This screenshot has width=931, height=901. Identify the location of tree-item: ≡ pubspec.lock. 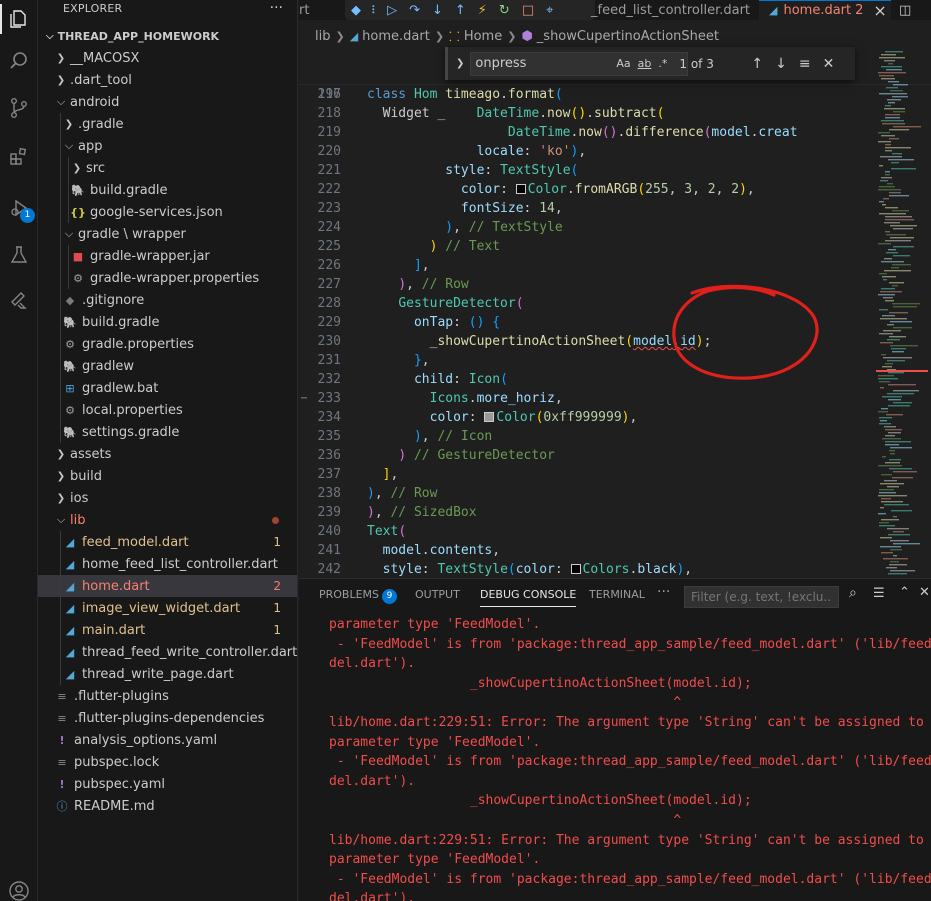
(167, 762).